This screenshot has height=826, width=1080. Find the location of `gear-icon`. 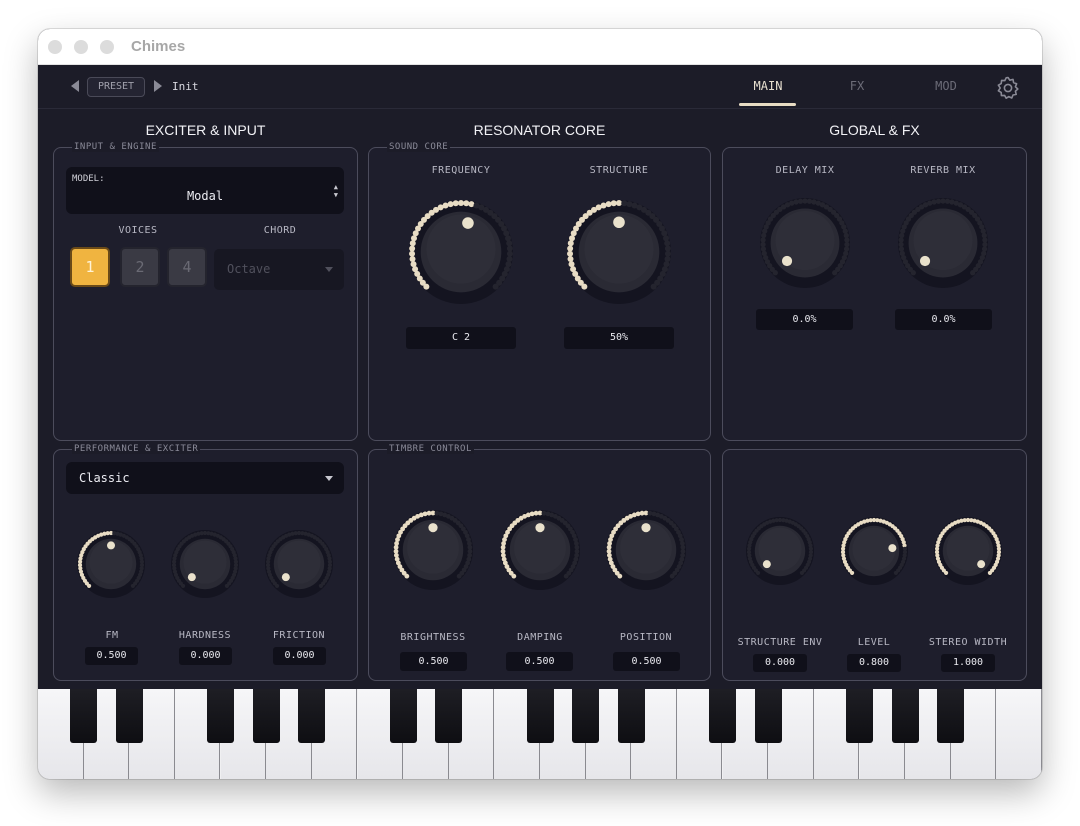

gear-icon is located at coordinates (1008, 88).